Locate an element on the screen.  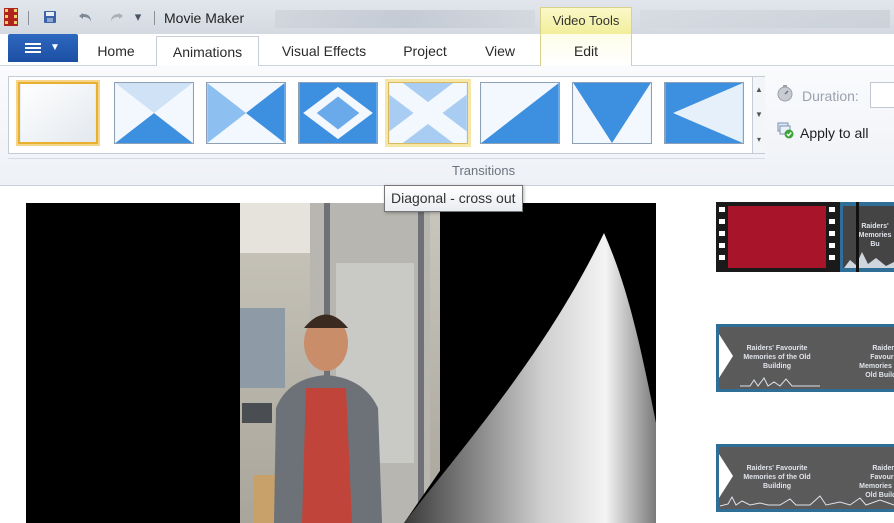
film-app-icon is located at coordinates (11, 17).